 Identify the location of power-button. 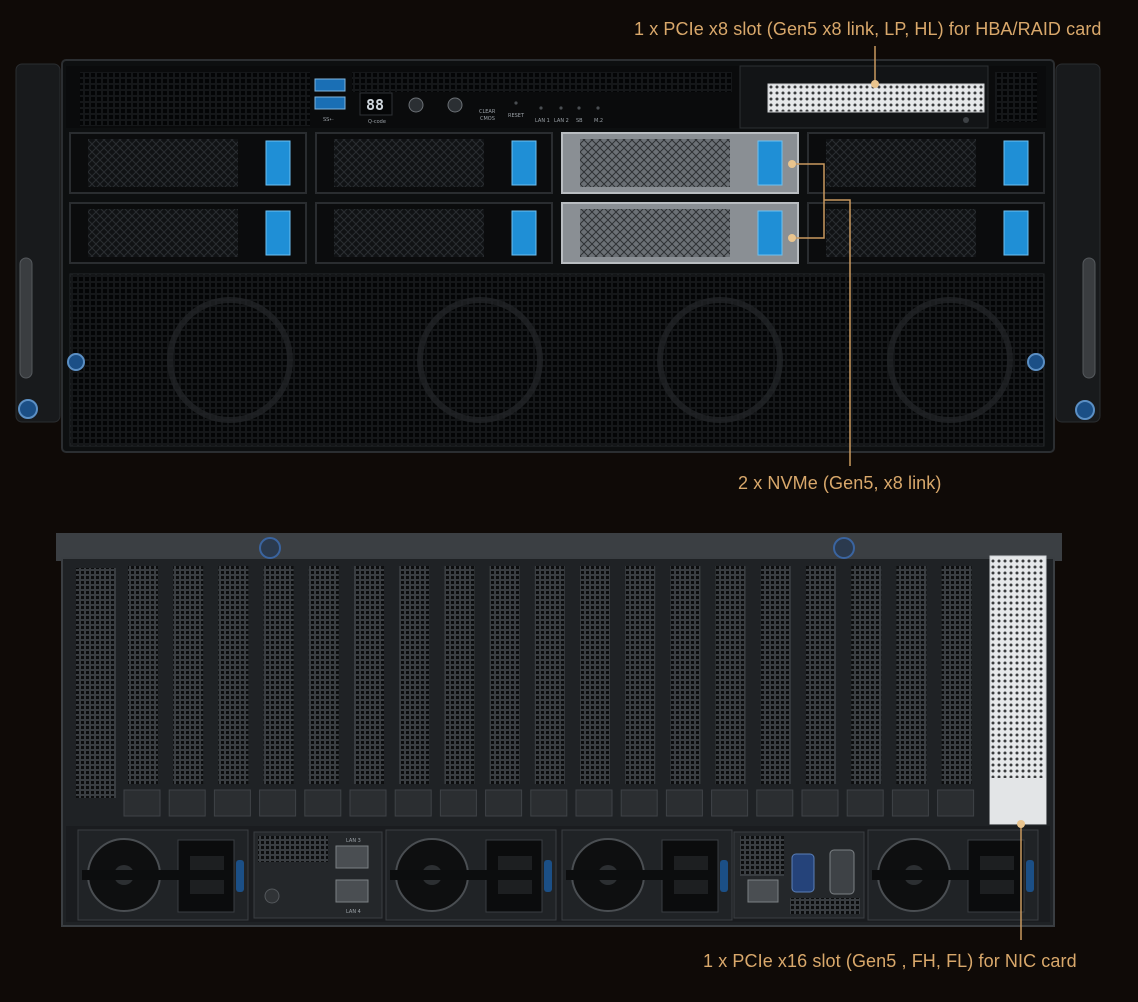
(416, 105).